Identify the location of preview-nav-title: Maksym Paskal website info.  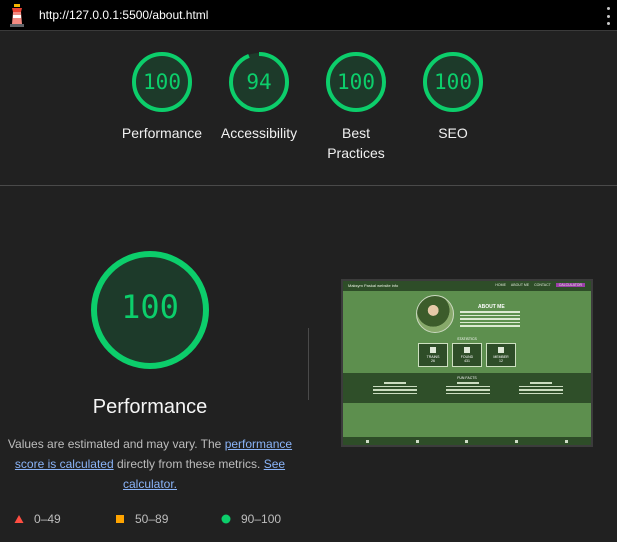
(373, 285).